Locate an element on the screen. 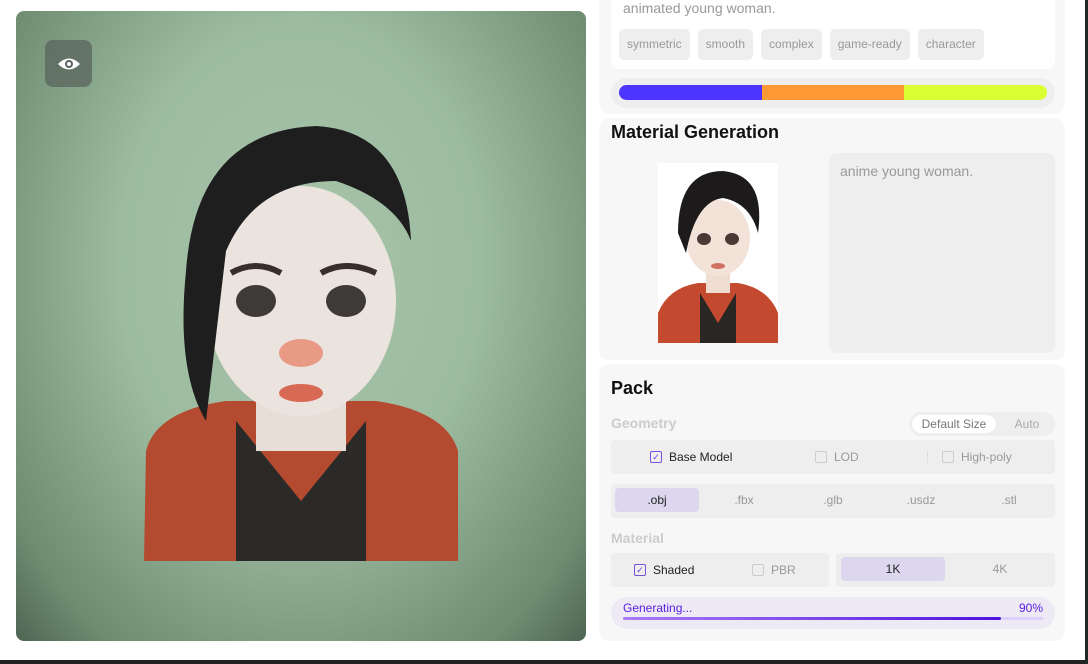 The width and height of the screenshot is (1088, 664). size-toggle: Default Size Auto is located at coordinates (982, 424).